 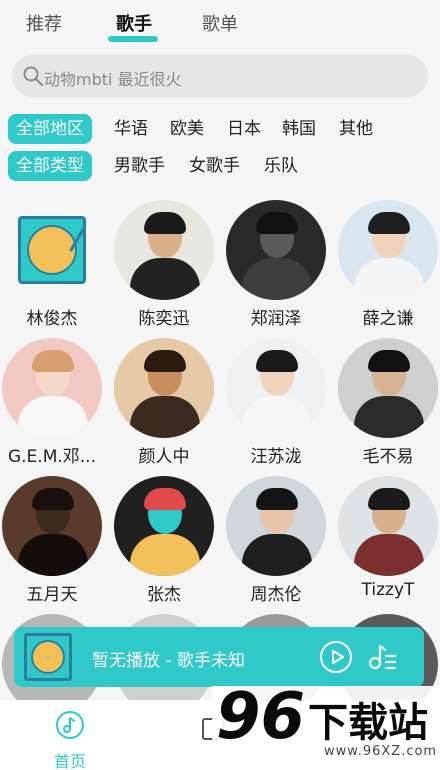 I want to click on singer-card: 郑润泽, so click(x=276, y=270).